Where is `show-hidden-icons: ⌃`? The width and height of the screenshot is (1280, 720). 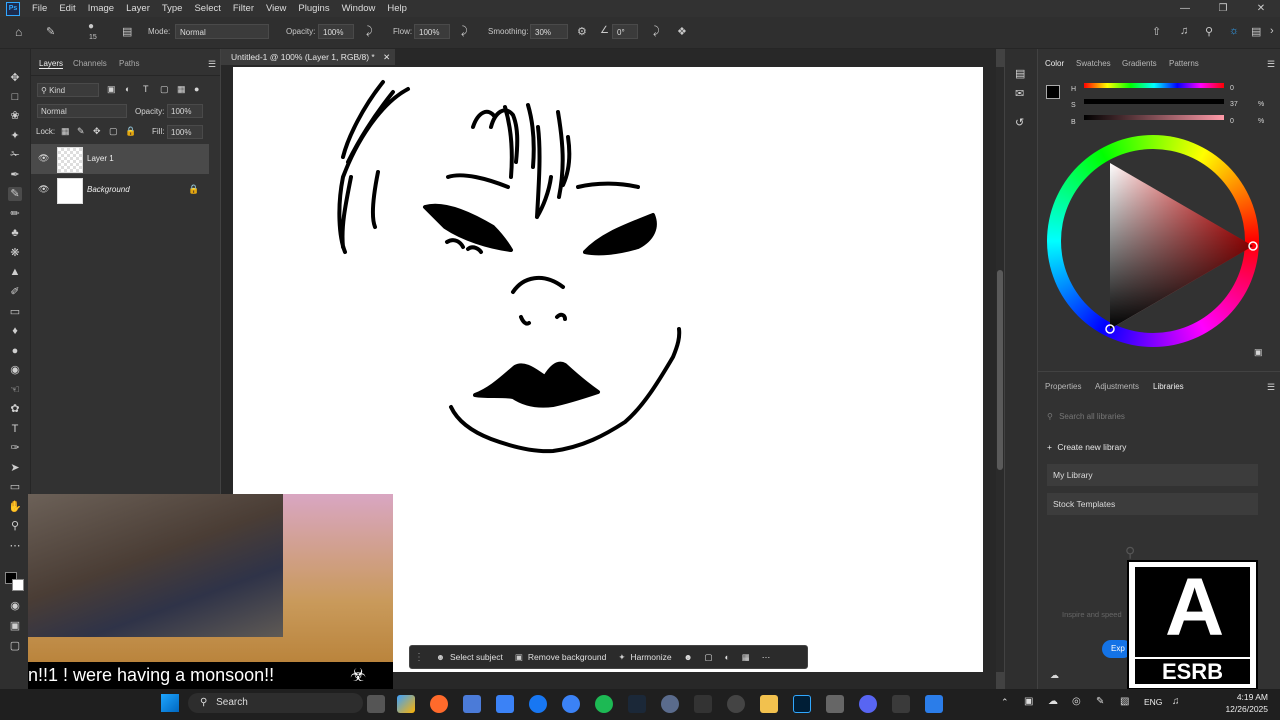 show-hidden-icons: ⌃ is located at coordinates (1005, 702).